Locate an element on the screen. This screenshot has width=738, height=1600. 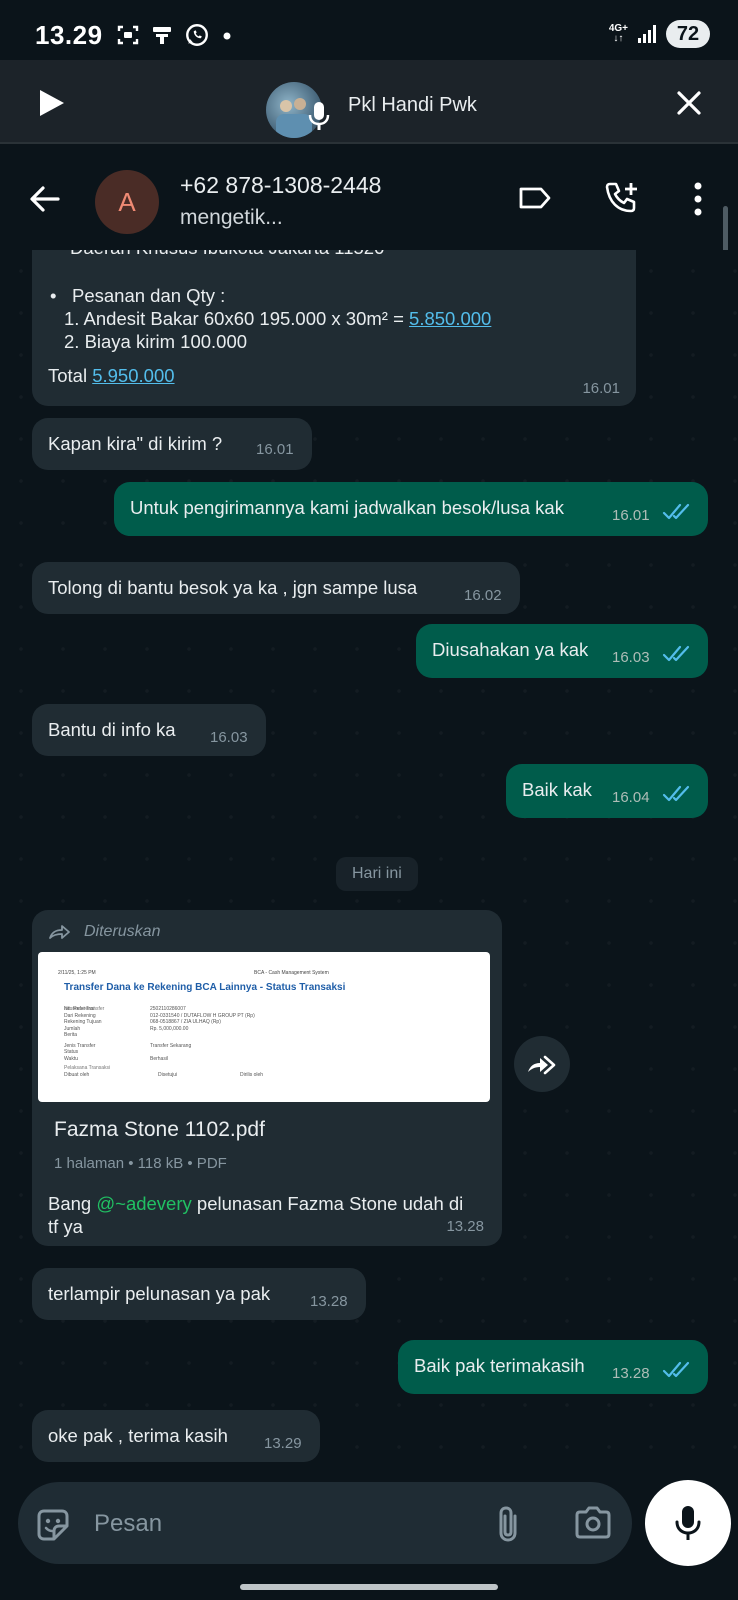
message-outgoing: Baik pak terimakasih 13.28 is located at coordinates (553, 1367).